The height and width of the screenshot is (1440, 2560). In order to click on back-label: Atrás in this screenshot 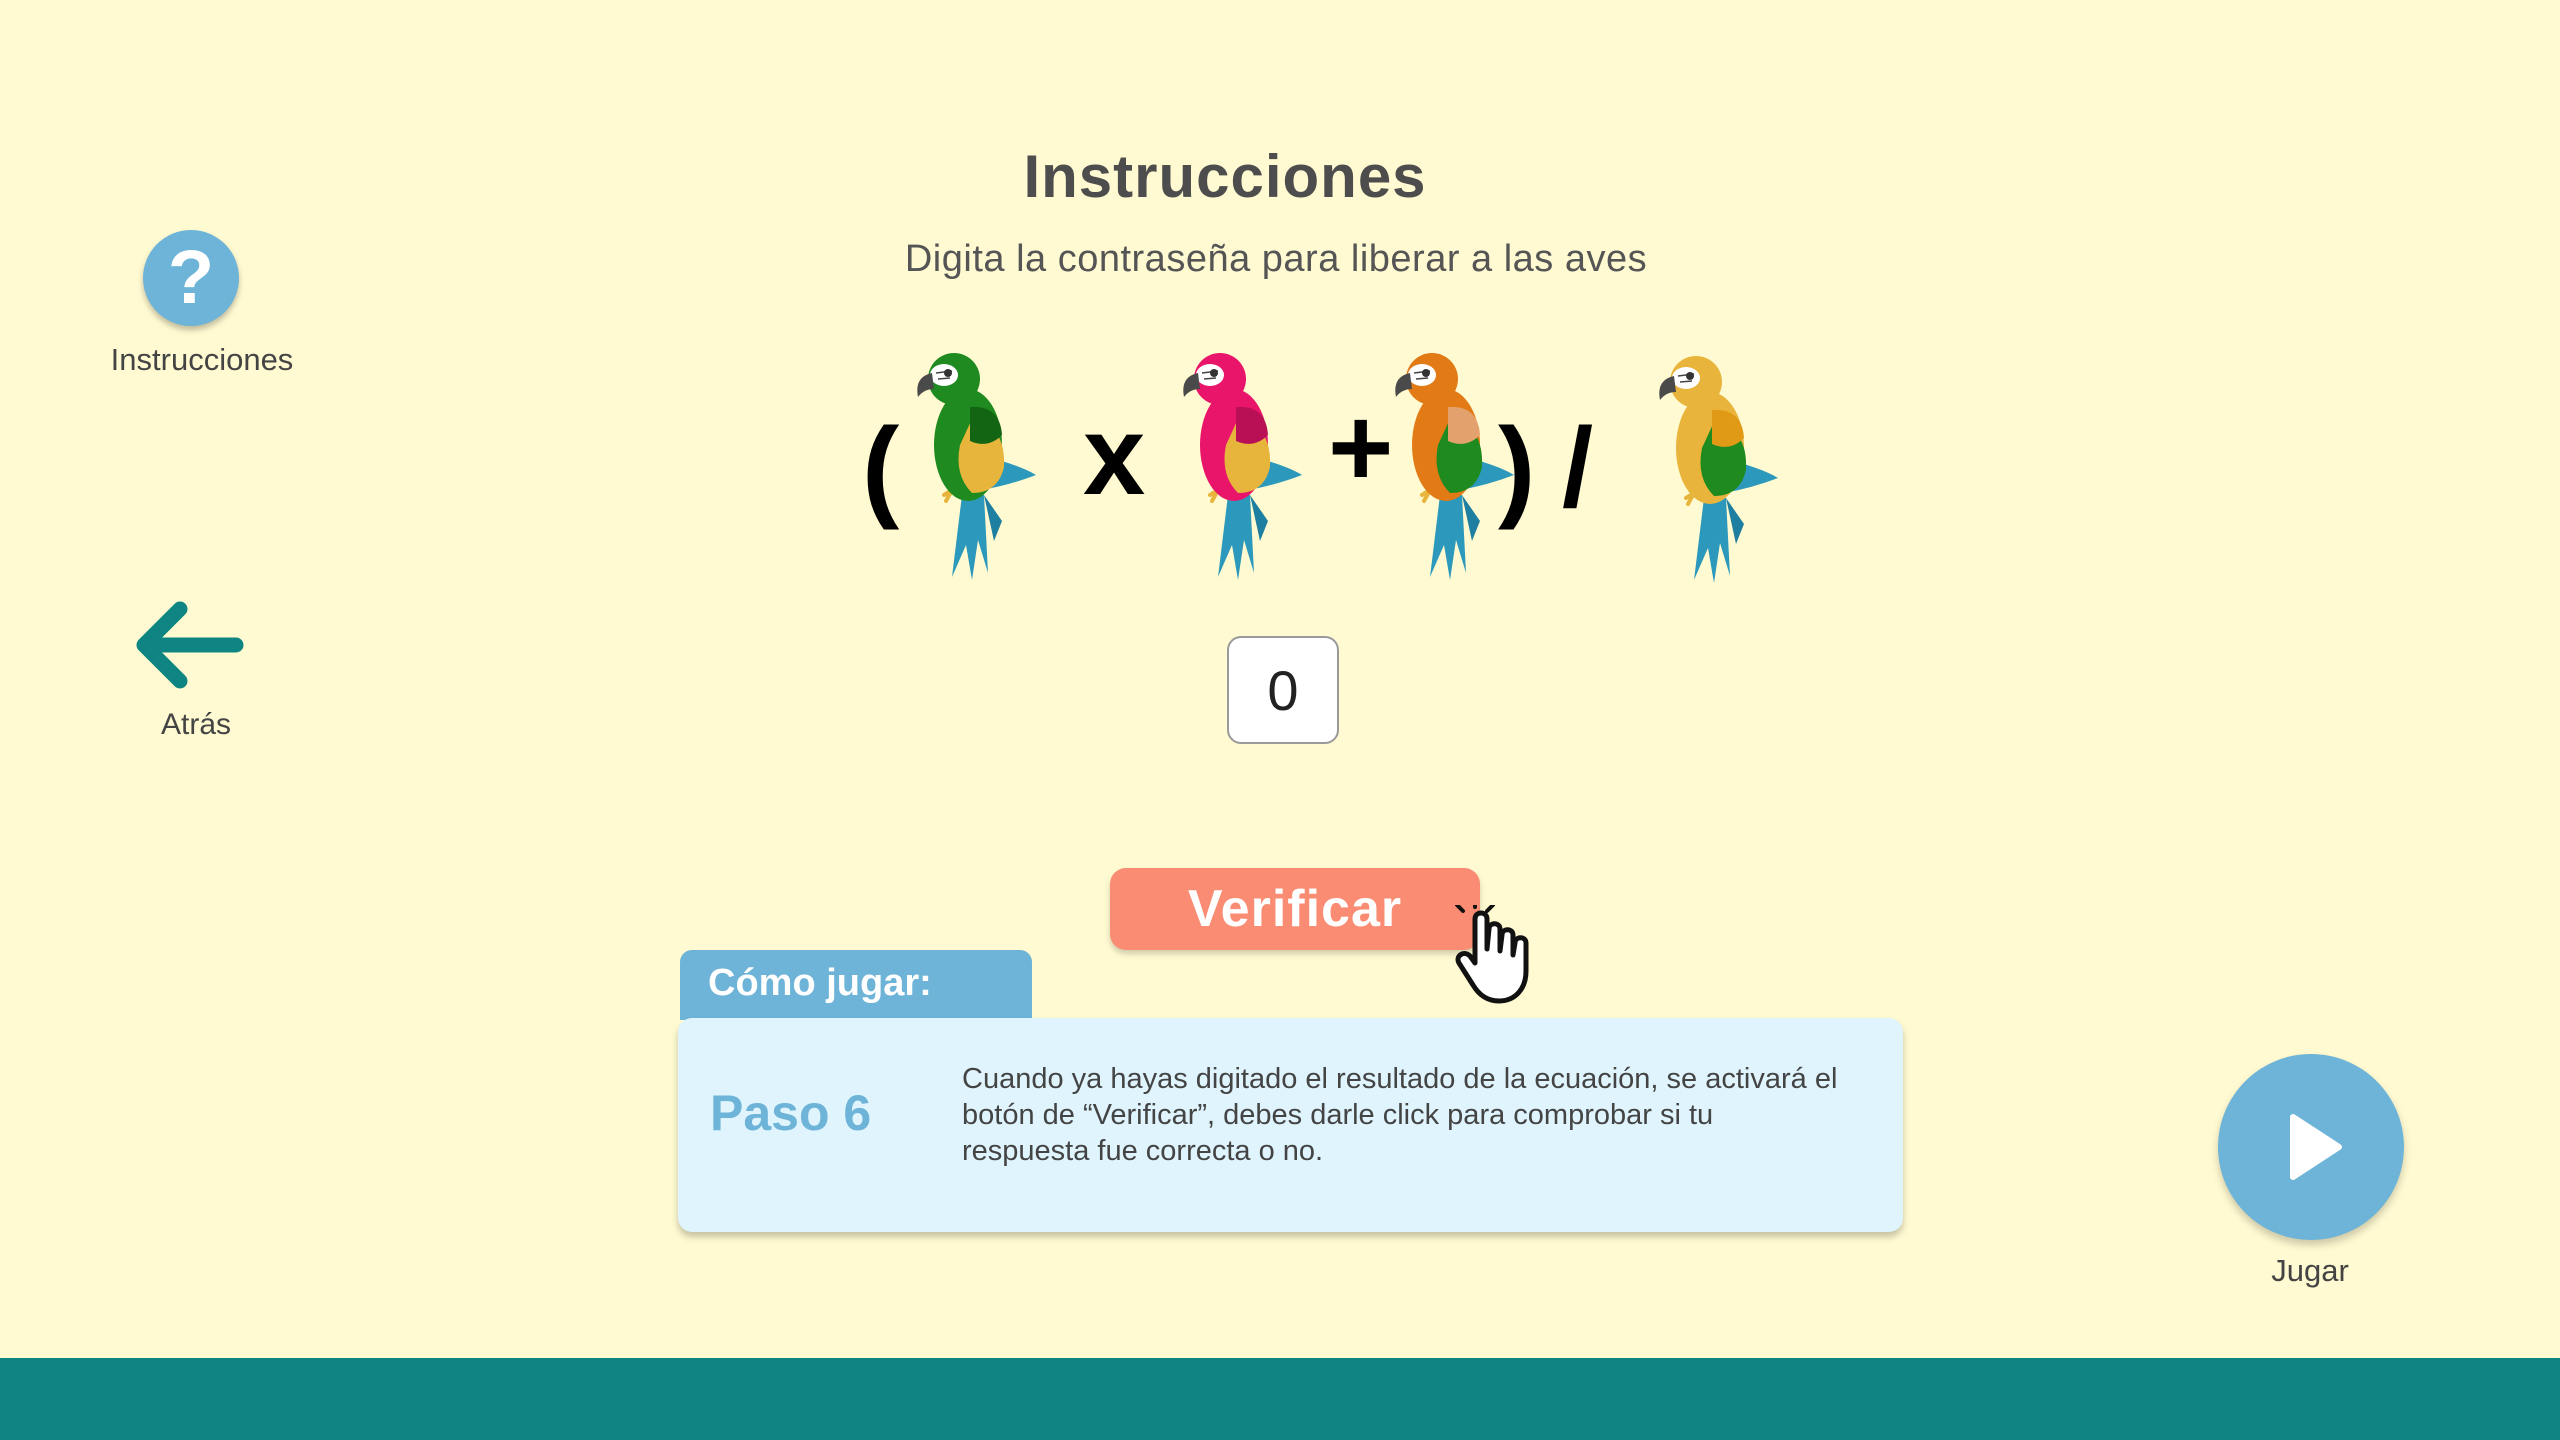, I will do `click(196, 724)`.